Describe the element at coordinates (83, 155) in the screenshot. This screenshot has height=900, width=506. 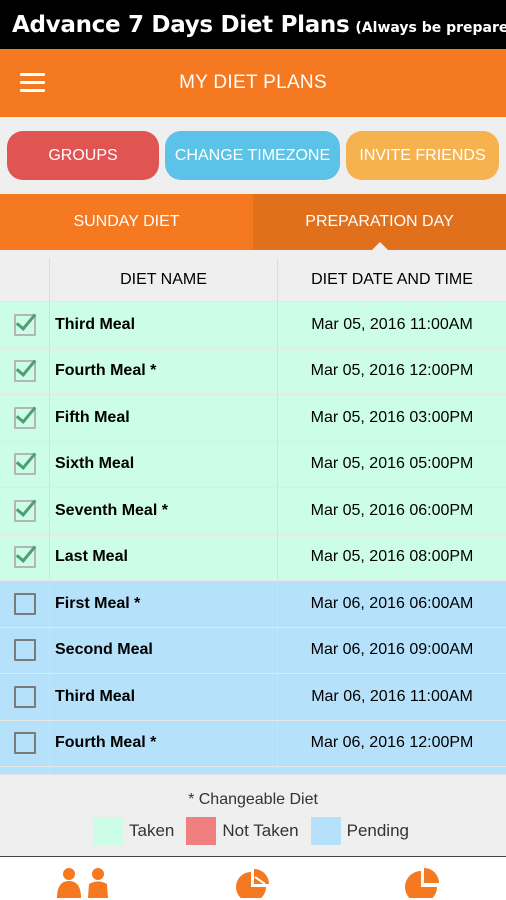
I see `groups-button: GROUPS` at that location.